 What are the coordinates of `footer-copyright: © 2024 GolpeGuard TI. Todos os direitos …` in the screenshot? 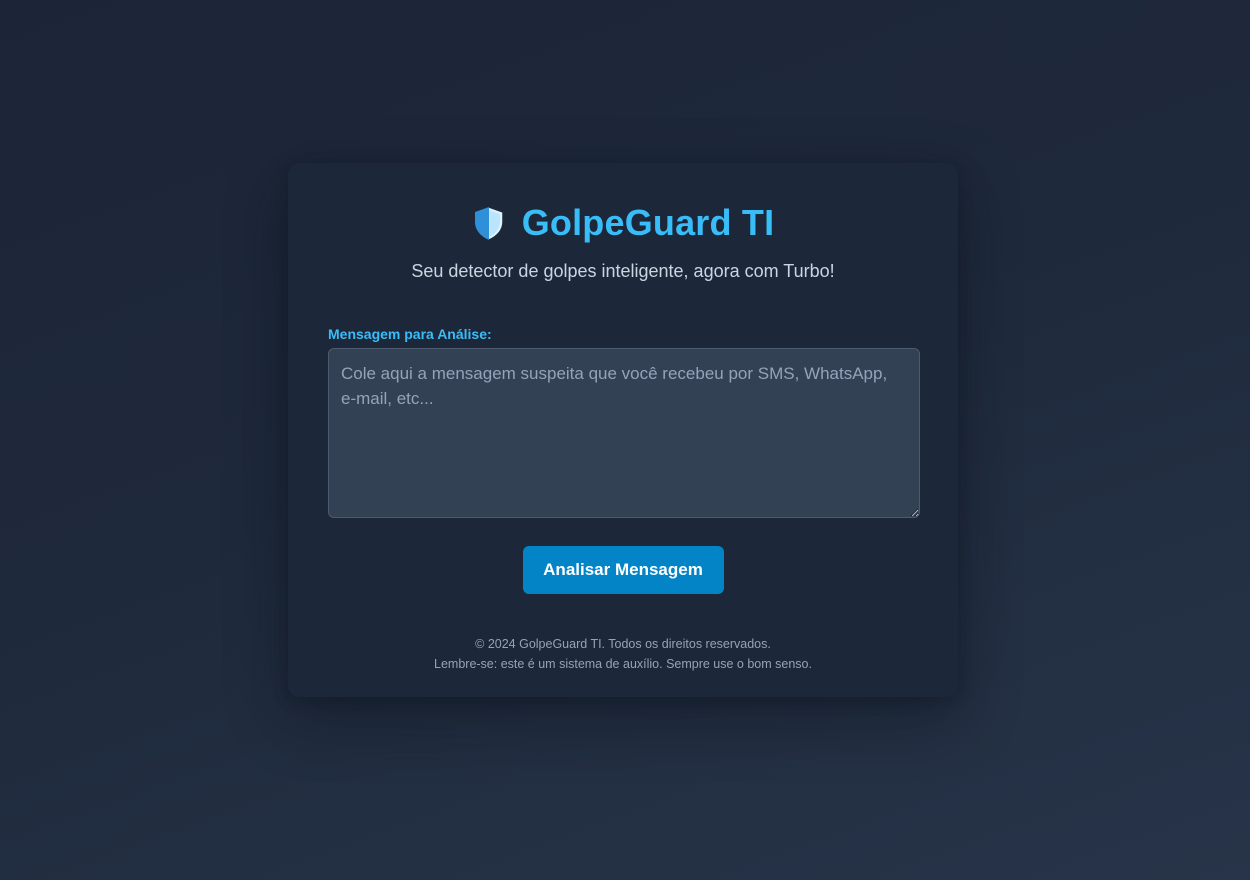 It's located at (623, 644).